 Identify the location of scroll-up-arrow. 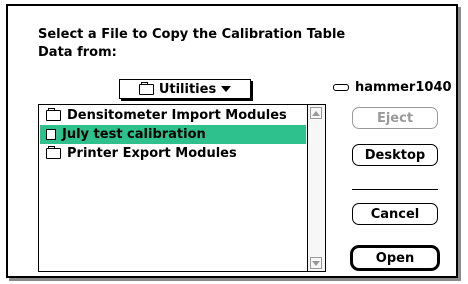
(316, 113).